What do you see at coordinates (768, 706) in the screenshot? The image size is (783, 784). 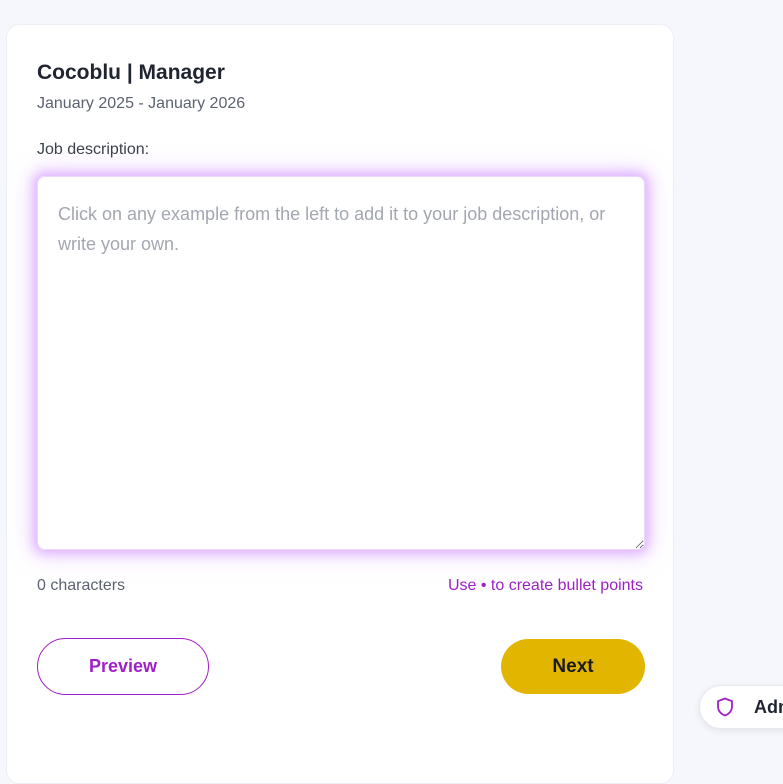 I see `admin-label: Admin` at bounding box center [768, 706].